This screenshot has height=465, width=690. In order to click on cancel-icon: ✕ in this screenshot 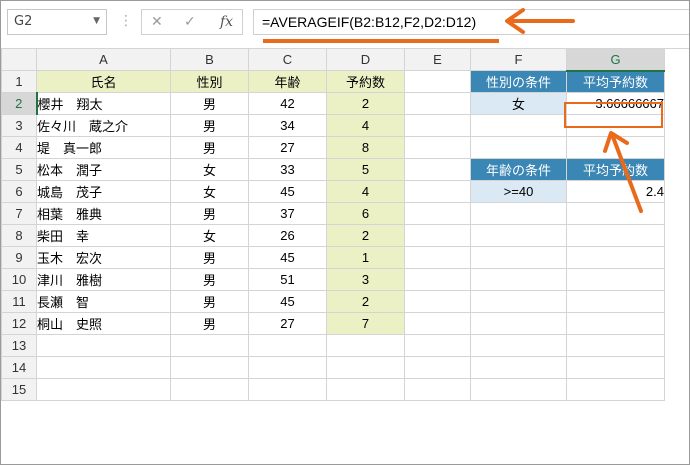, I will do `click(157, 22)`.